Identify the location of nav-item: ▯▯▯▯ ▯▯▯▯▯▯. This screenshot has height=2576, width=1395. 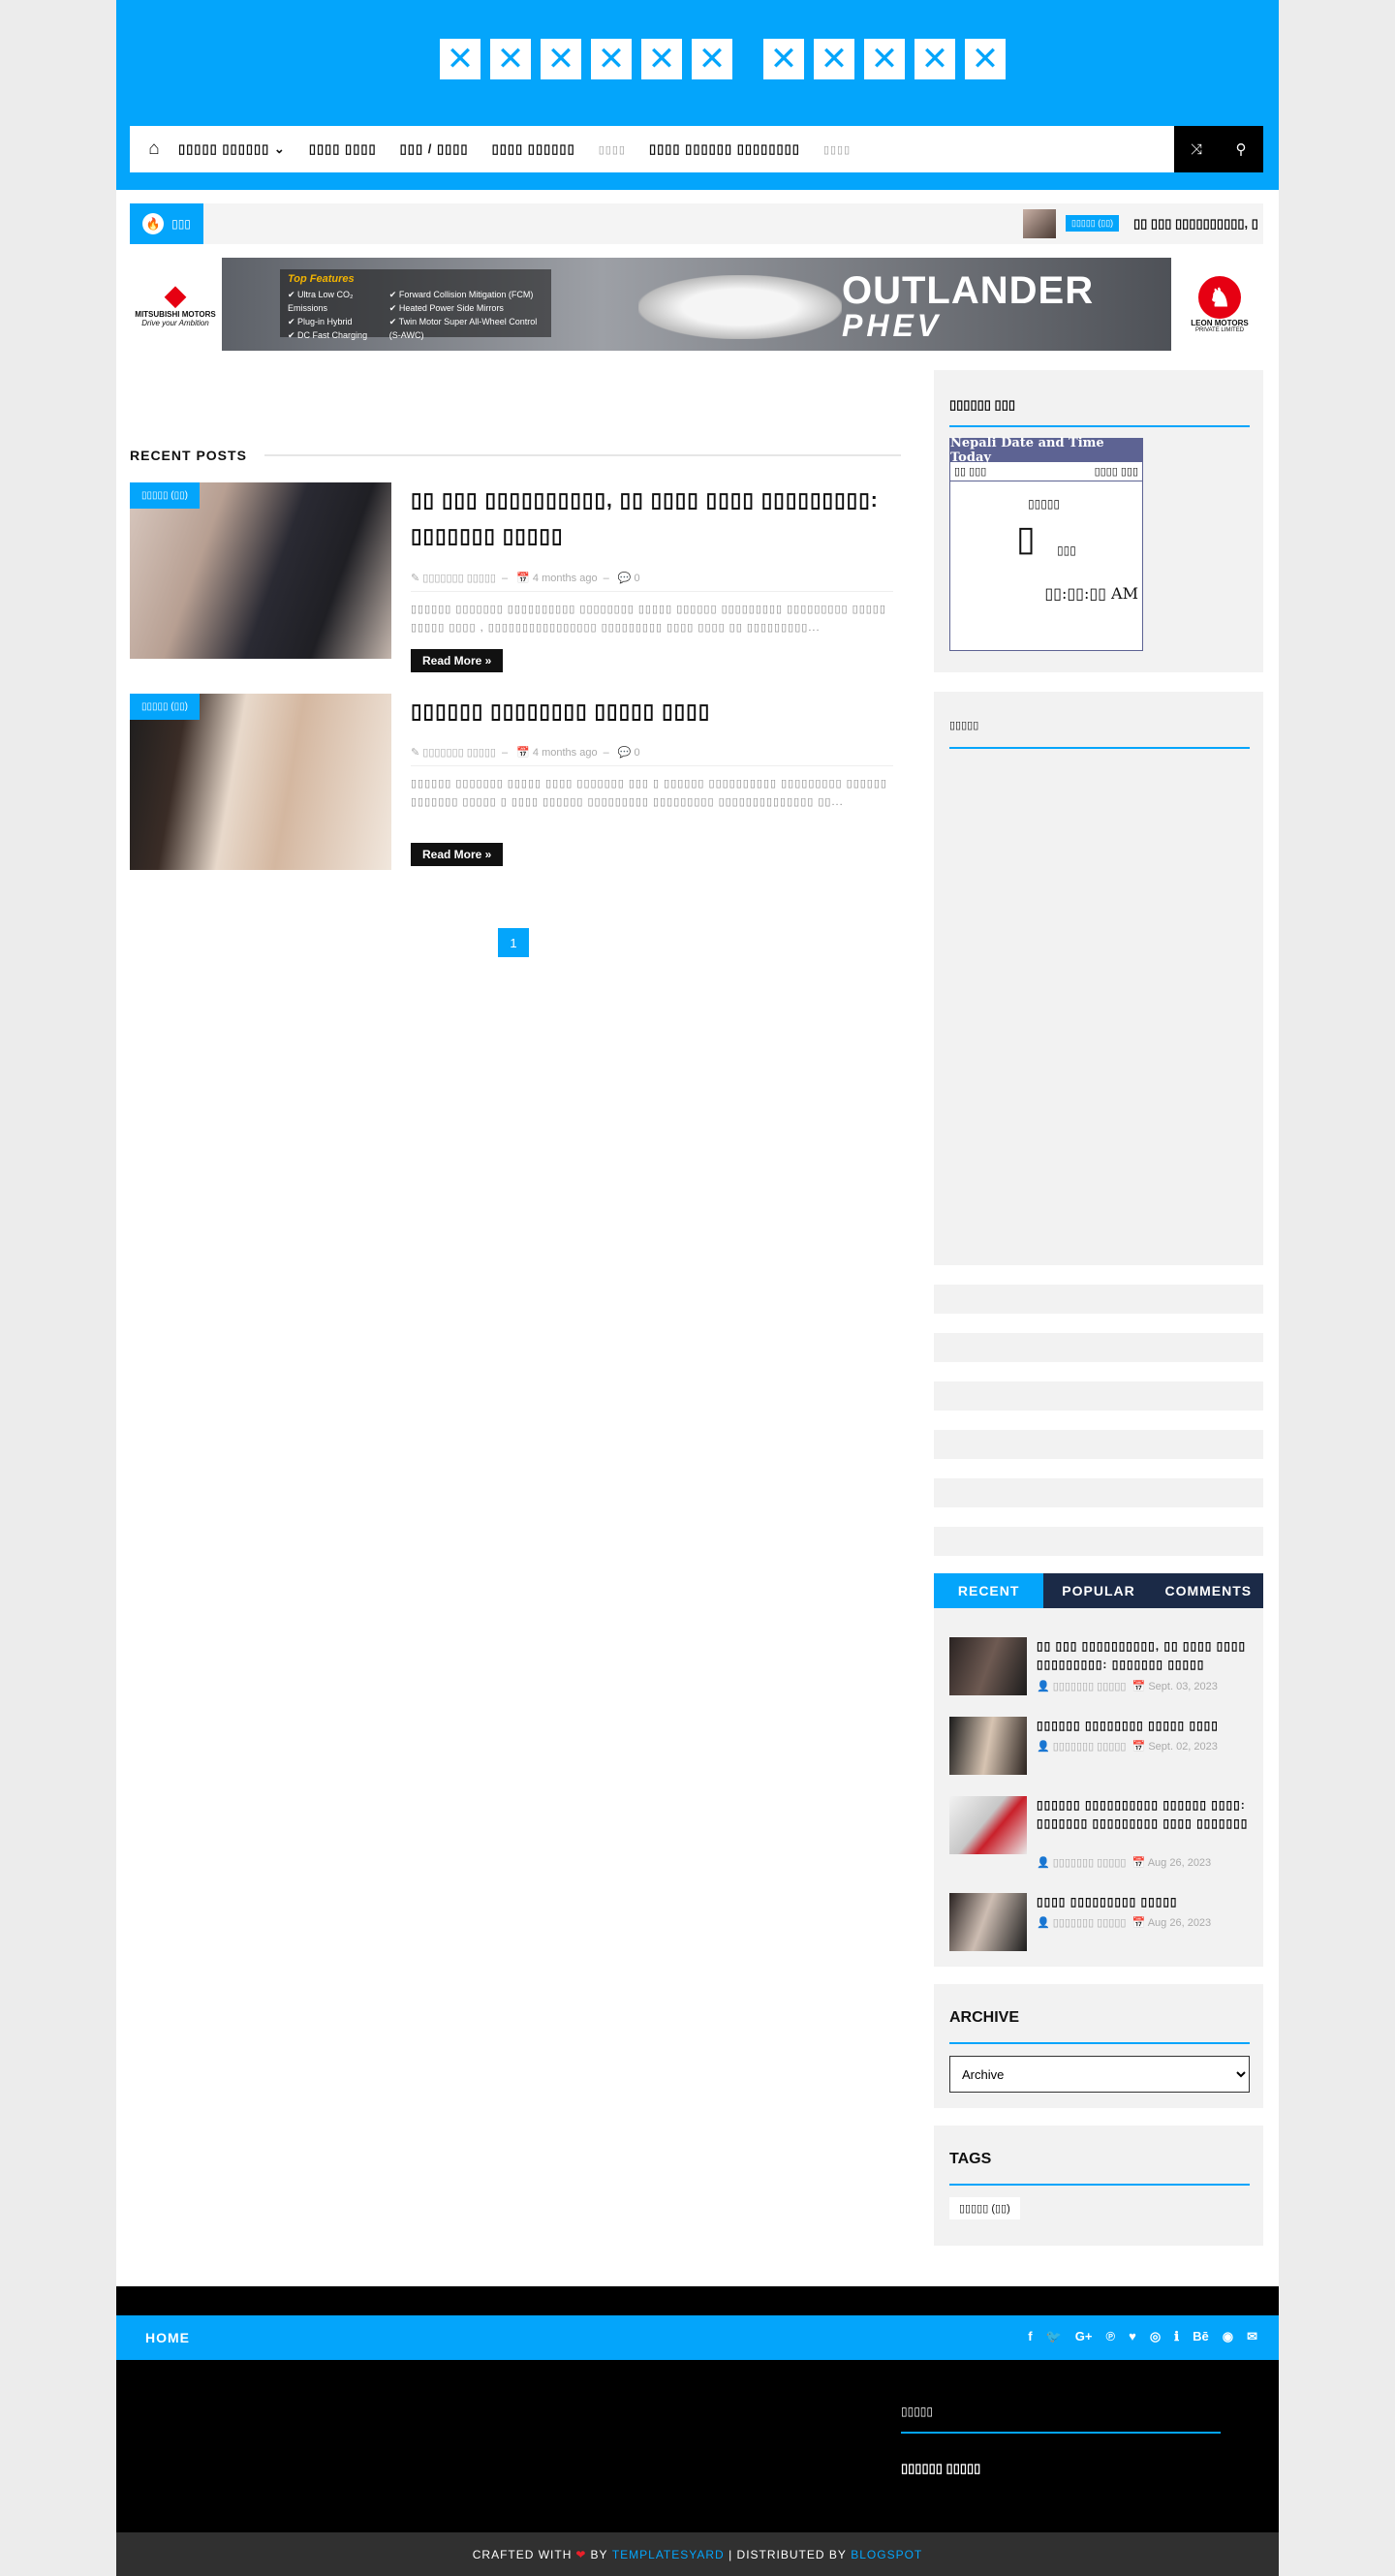
(533, 149).